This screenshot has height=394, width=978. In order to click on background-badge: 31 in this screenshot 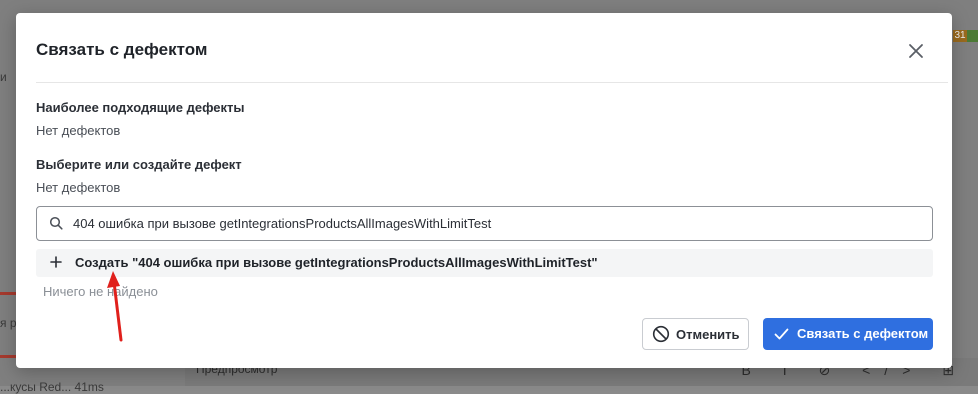, I will do `click(960, 36)`.